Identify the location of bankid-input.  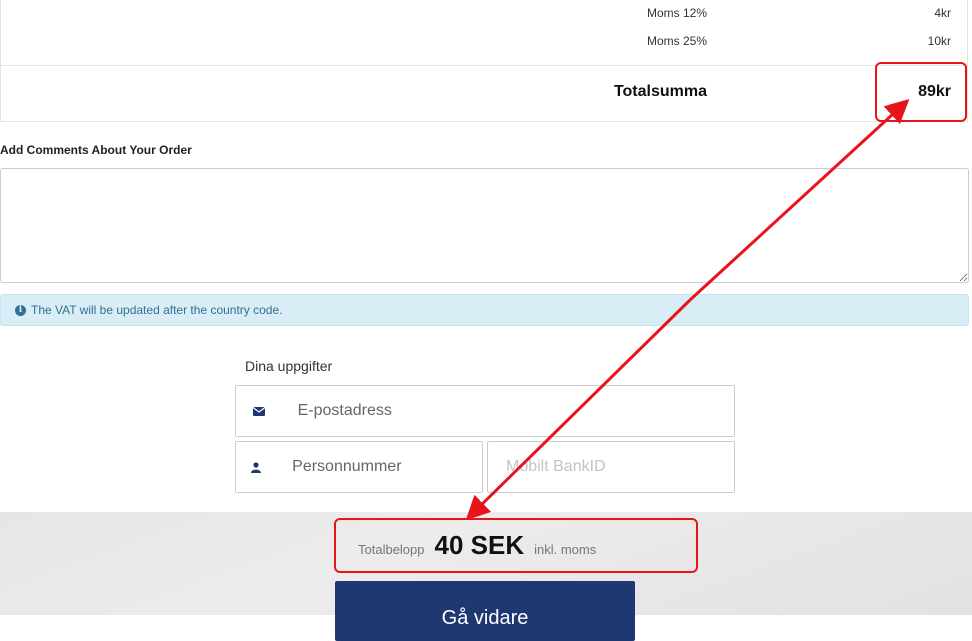
(611, 467).